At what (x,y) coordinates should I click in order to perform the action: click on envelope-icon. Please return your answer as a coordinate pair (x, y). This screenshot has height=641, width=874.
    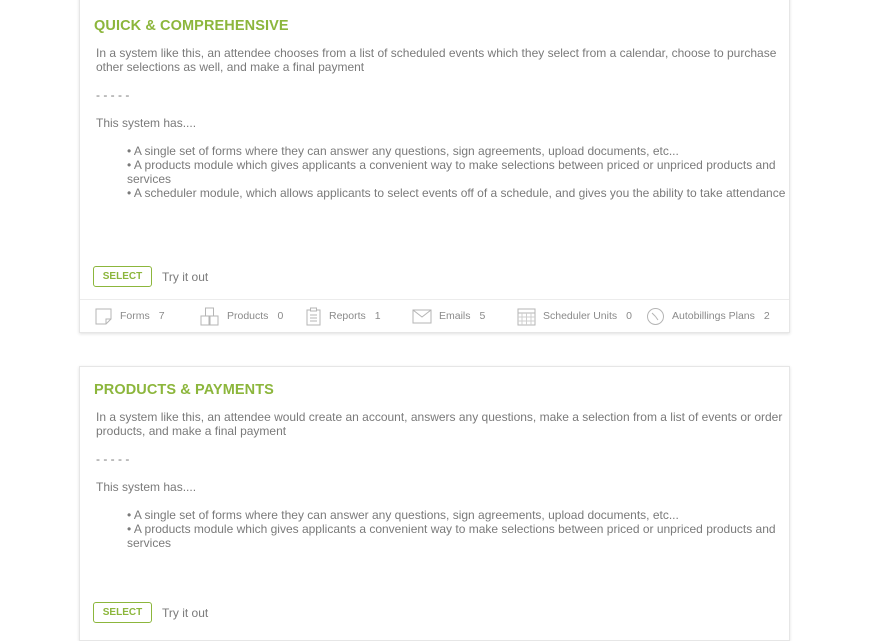
    Looking at the image, I should click on (422, 316).